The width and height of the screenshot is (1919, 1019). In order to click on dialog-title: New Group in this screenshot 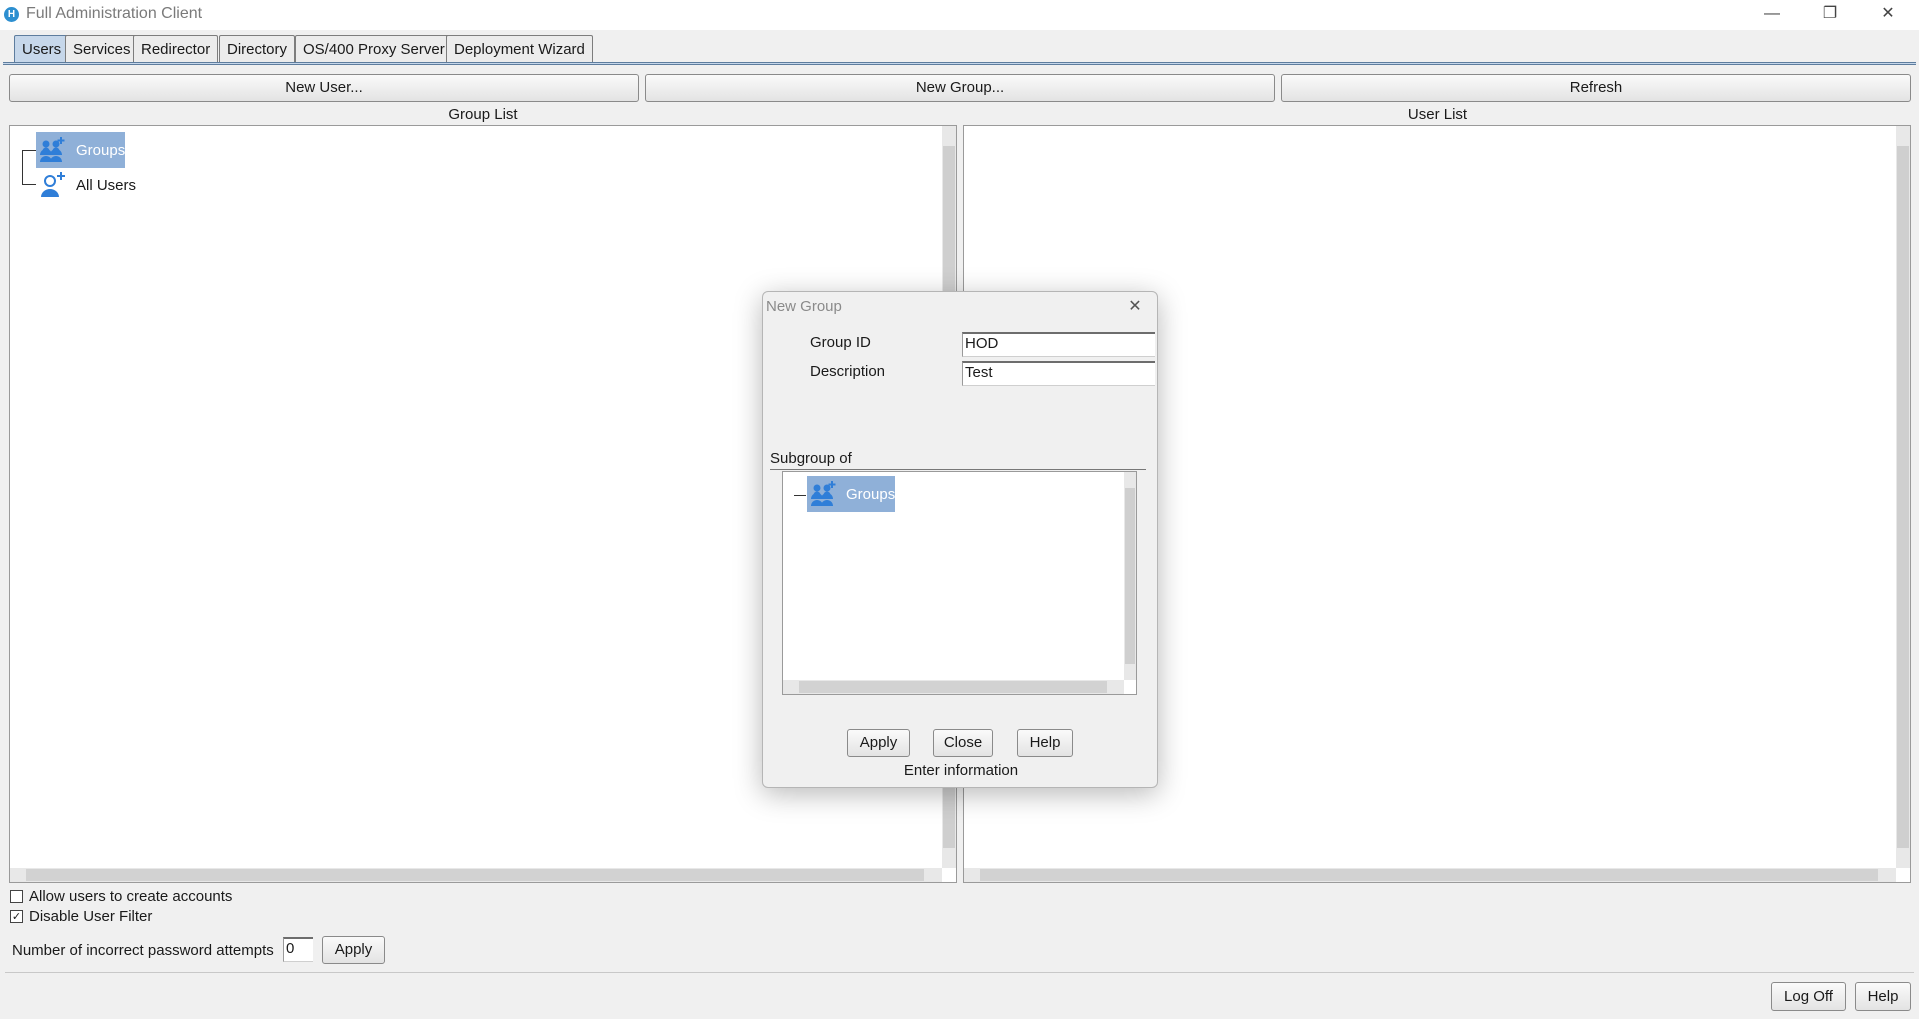, I will do `click(804, 306)`.